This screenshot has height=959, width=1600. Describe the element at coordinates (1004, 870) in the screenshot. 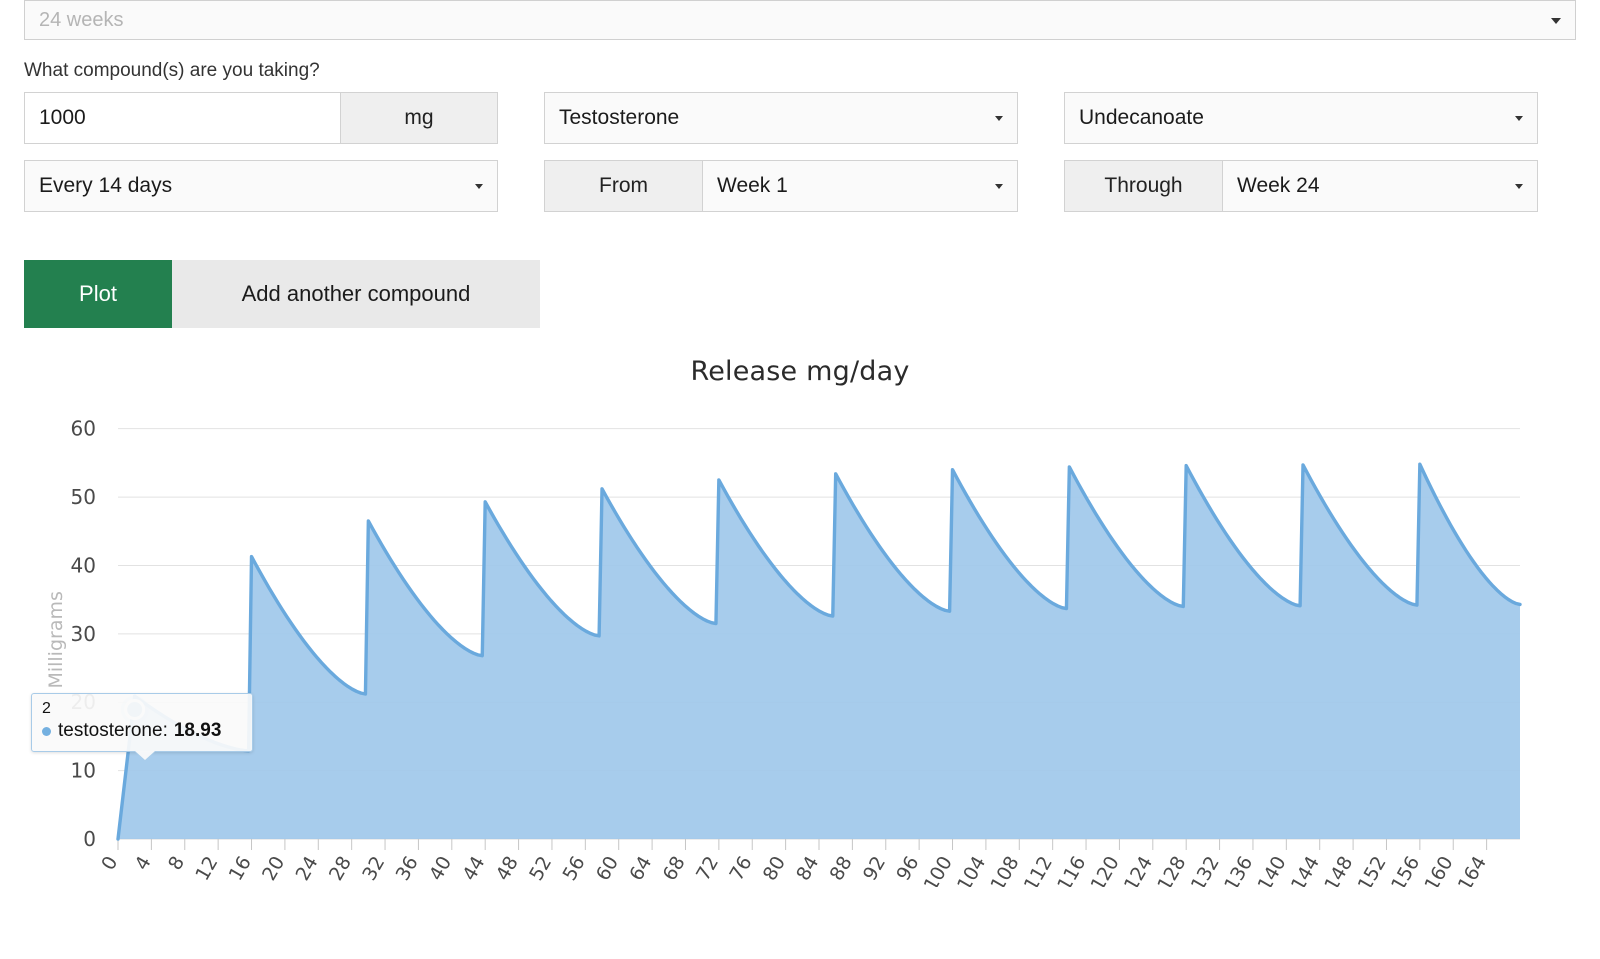

I see `svg-text: 108` at that location.